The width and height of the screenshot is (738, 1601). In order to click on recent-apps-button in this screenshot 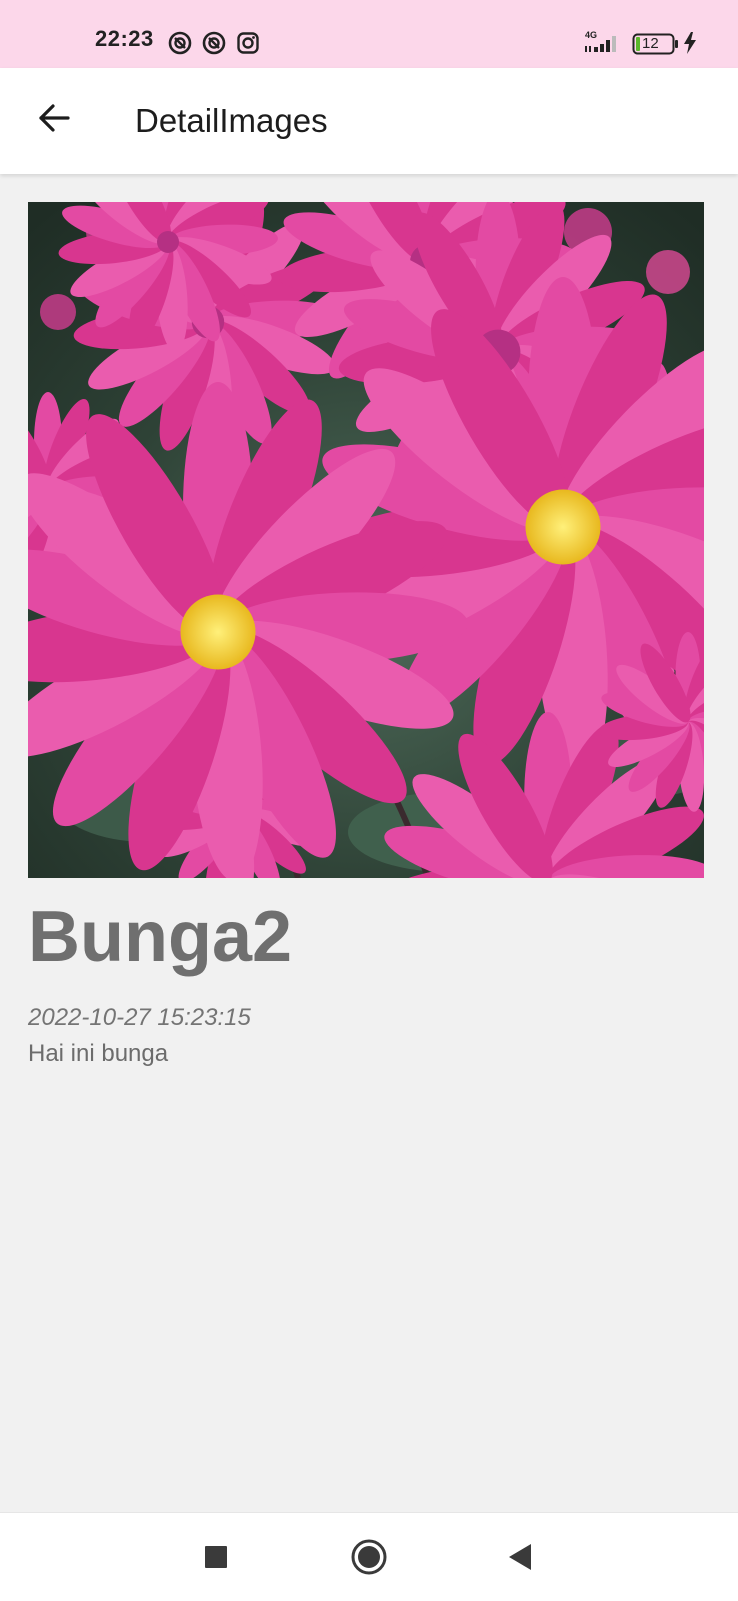, I will do `click(216, 1557)`.